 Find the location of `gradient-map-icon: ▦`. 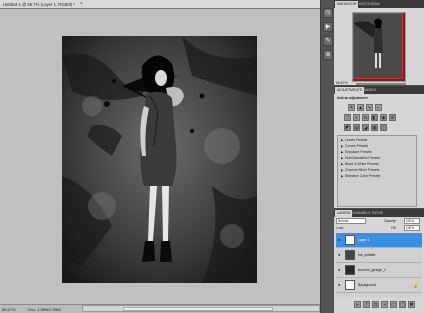

gradient-map-icon: ▦ is located at coordinates (374, 127).